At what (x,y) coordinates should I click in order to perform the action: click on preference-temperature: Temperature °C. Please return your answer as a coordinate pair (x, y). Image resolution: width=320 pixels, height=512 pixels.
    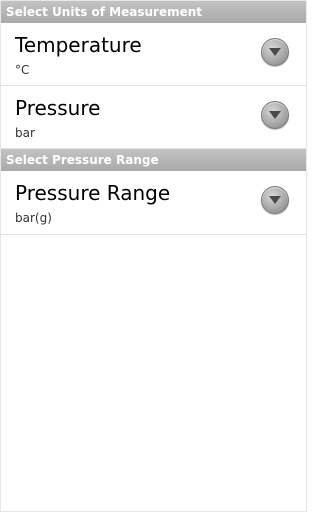
    Looking at the image, I should click on (153, 54).